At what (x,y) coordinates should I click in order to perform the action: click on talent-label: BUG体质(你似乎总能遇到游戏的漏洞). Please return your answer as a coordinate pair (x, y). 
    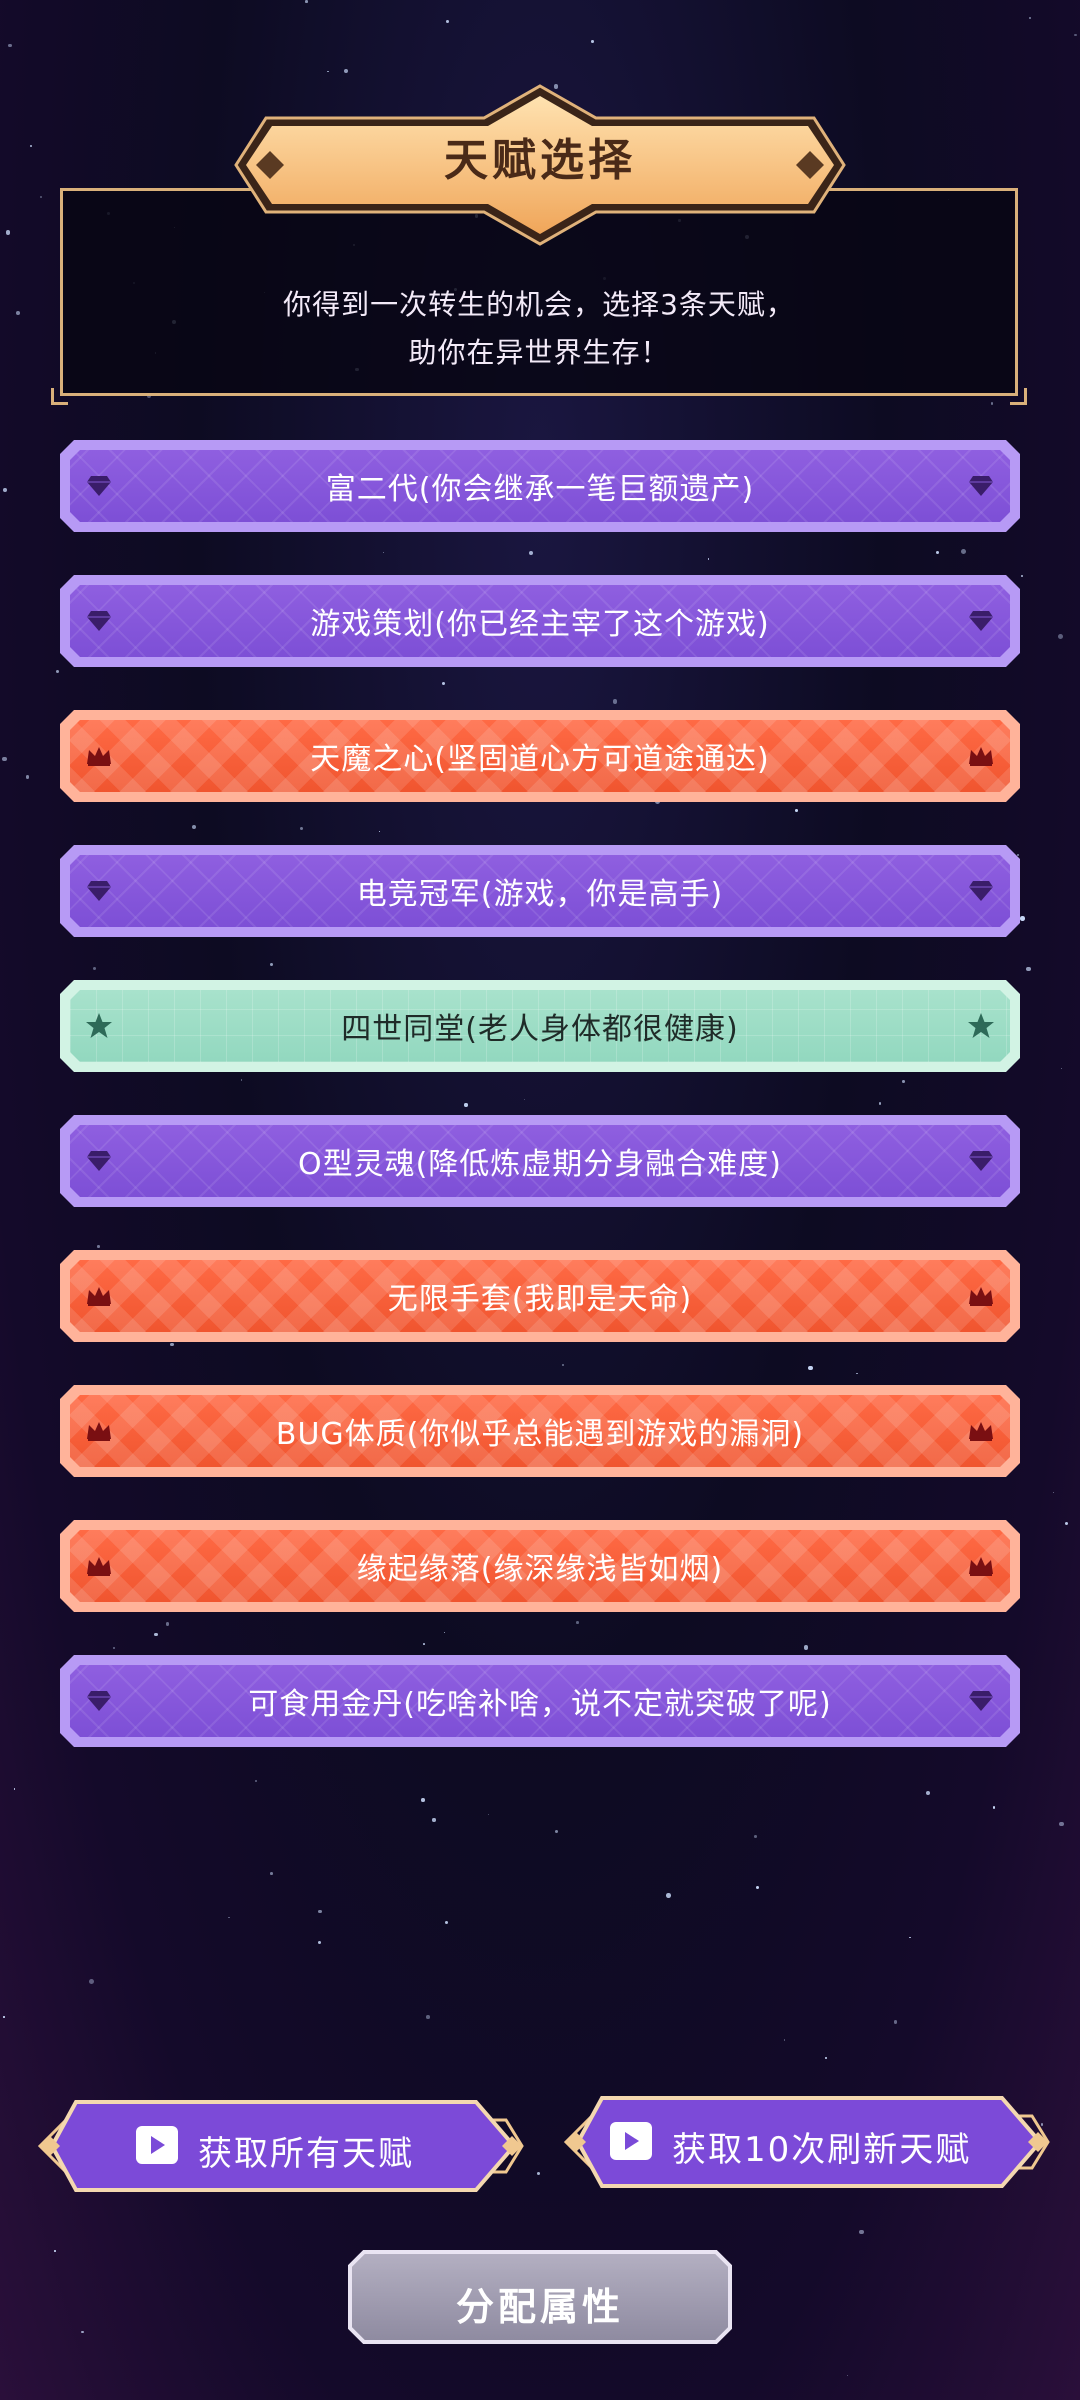
    Looking at the image, I should click on (540, 1434).